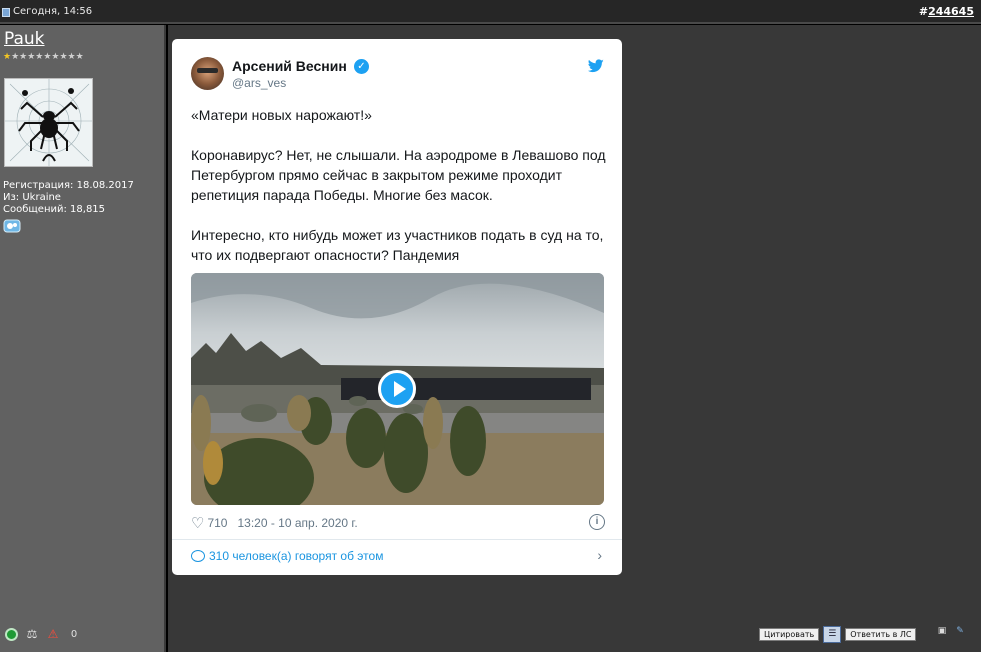 The image size is (981, 652). What do you see at coordinates (198, 556) in the screenshot?
I see `speech-bubble-icon` at bounding box center [198, 556].